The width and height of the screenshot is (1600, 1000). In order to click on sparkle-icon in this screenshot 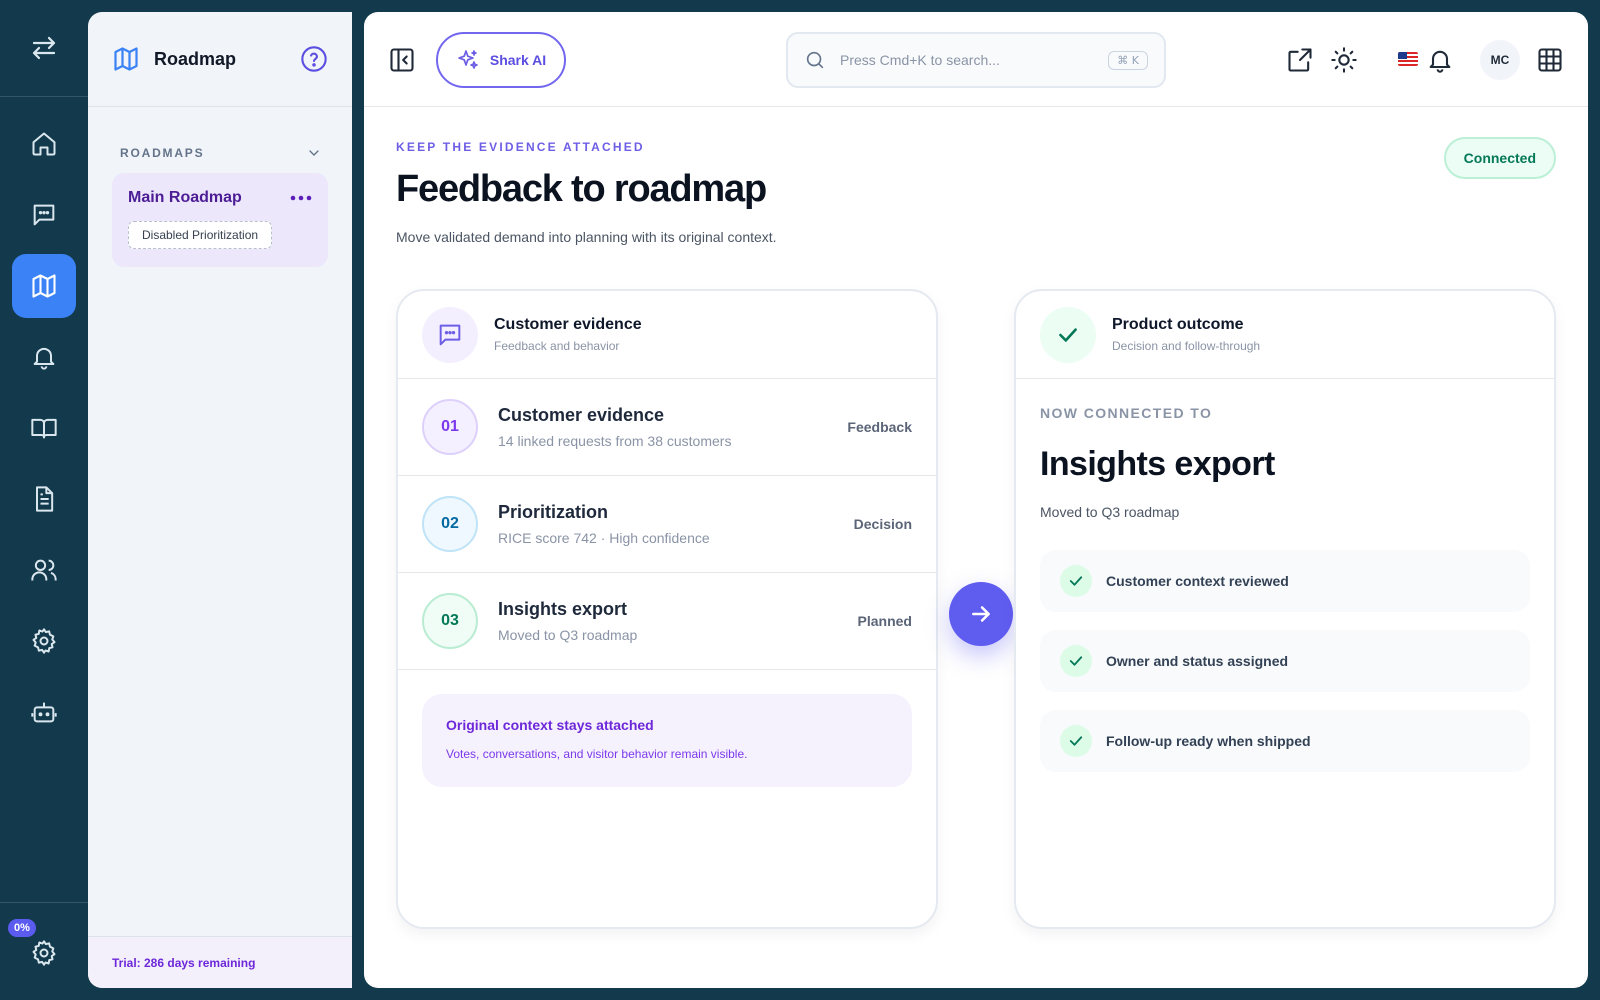, I will do `click(468, 59)`.